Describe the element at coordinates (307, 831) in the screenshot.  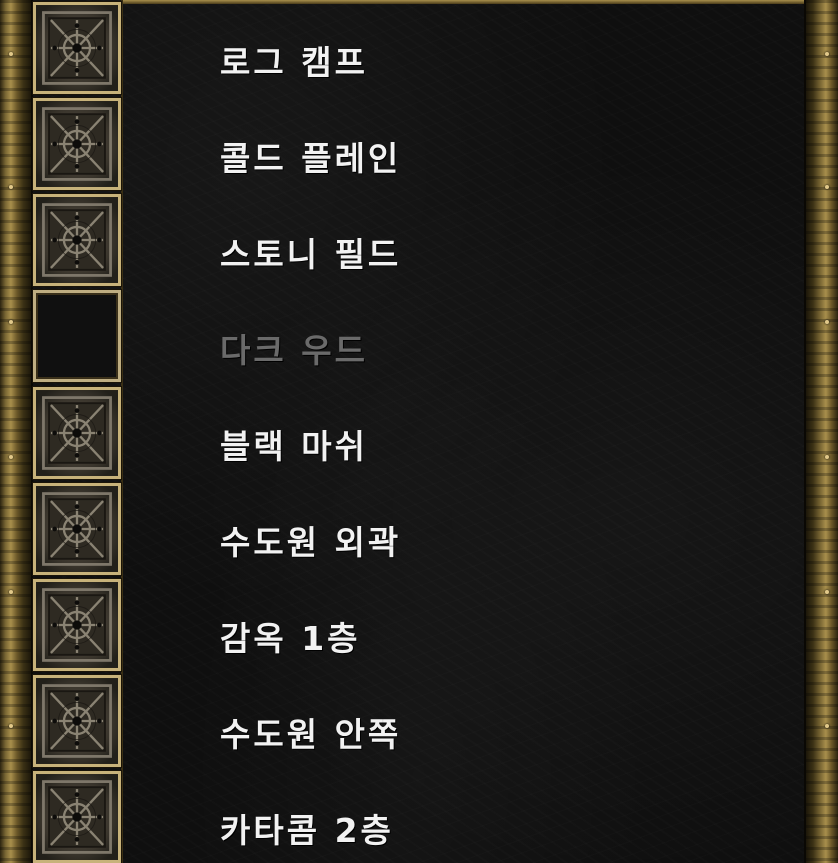
I see `waypoint-label: 카타콤 2층` at that location.